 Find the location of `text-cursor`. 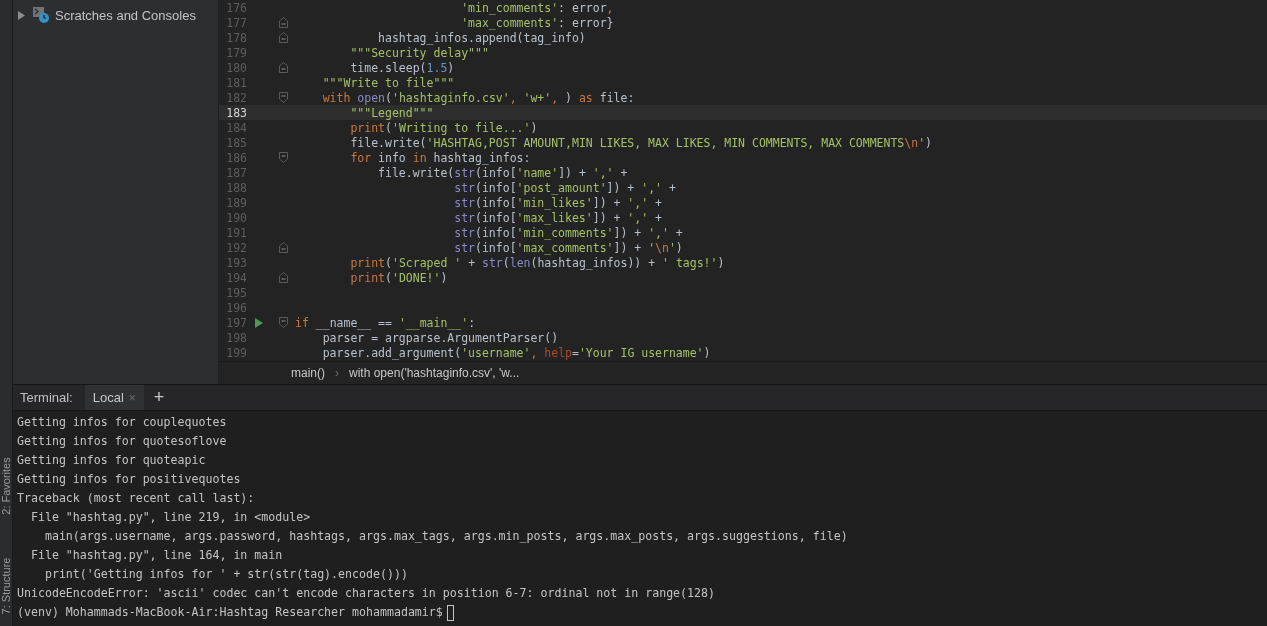

text-cursor is located at coordinates (450, 612).